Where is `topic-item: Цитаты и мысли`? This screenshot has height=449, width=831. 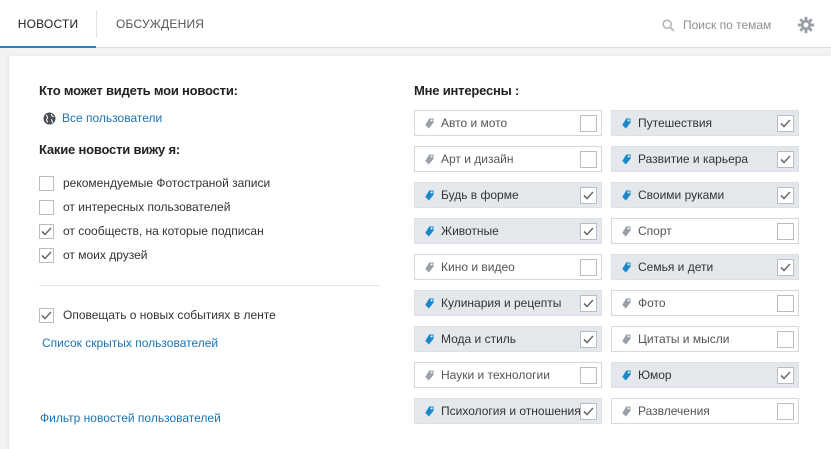 topic-item: Цитаты и мысли is located at coordinates (705, 339).